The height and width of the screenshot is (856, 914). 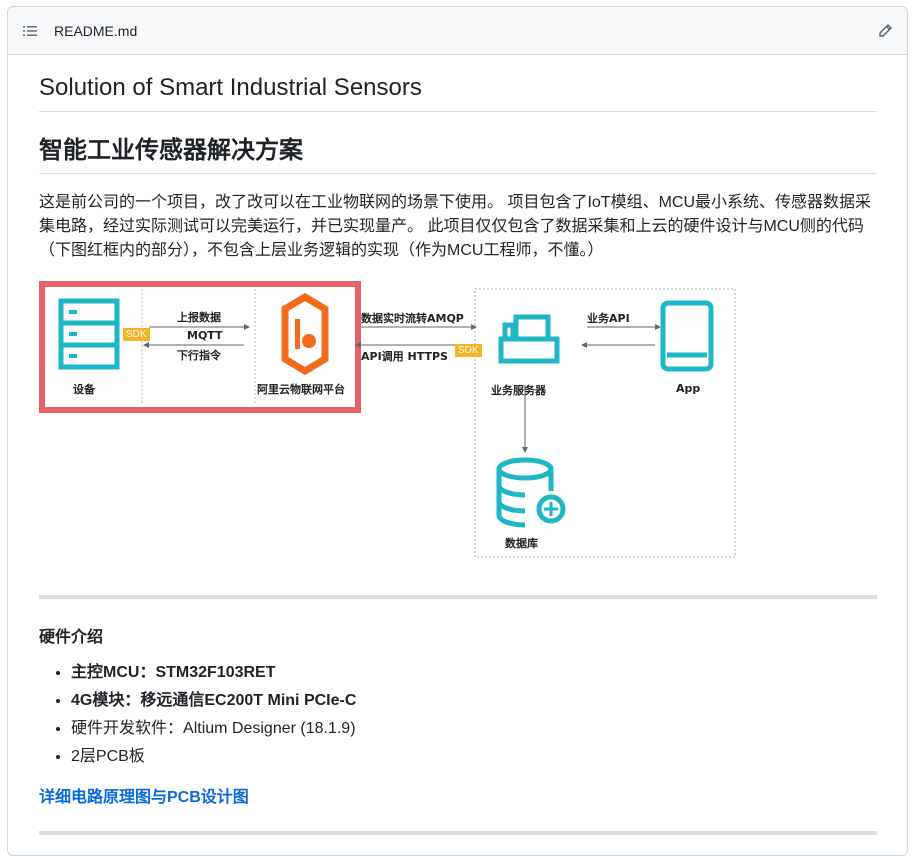 I want to click on server-icon, so click(x=529, y=339).